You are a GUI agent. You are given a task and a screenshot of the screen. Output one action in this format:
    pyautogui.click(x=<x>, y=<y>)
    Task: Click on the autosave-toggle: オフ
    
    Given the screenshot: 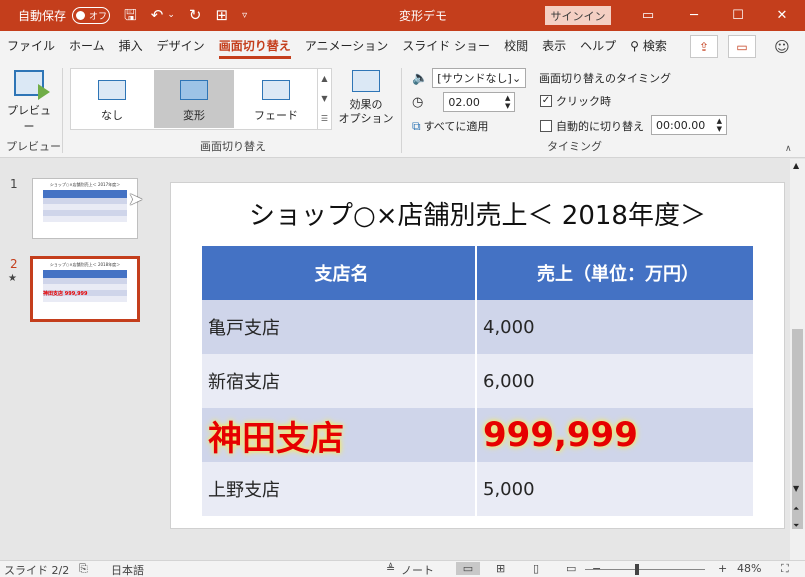 What is the action you would take?
    pyautogui.click(x=91, y=15)
    